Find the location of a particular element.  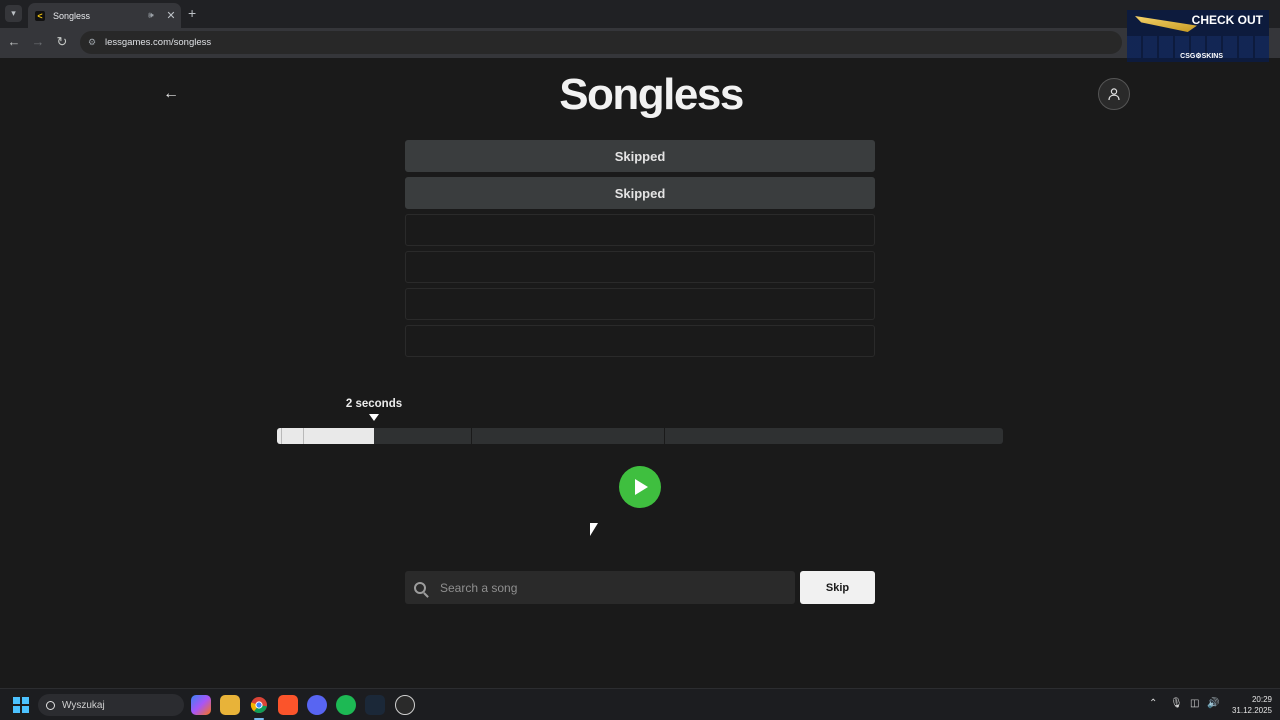

clip-progress-fill is located at coordinates (326, 436).